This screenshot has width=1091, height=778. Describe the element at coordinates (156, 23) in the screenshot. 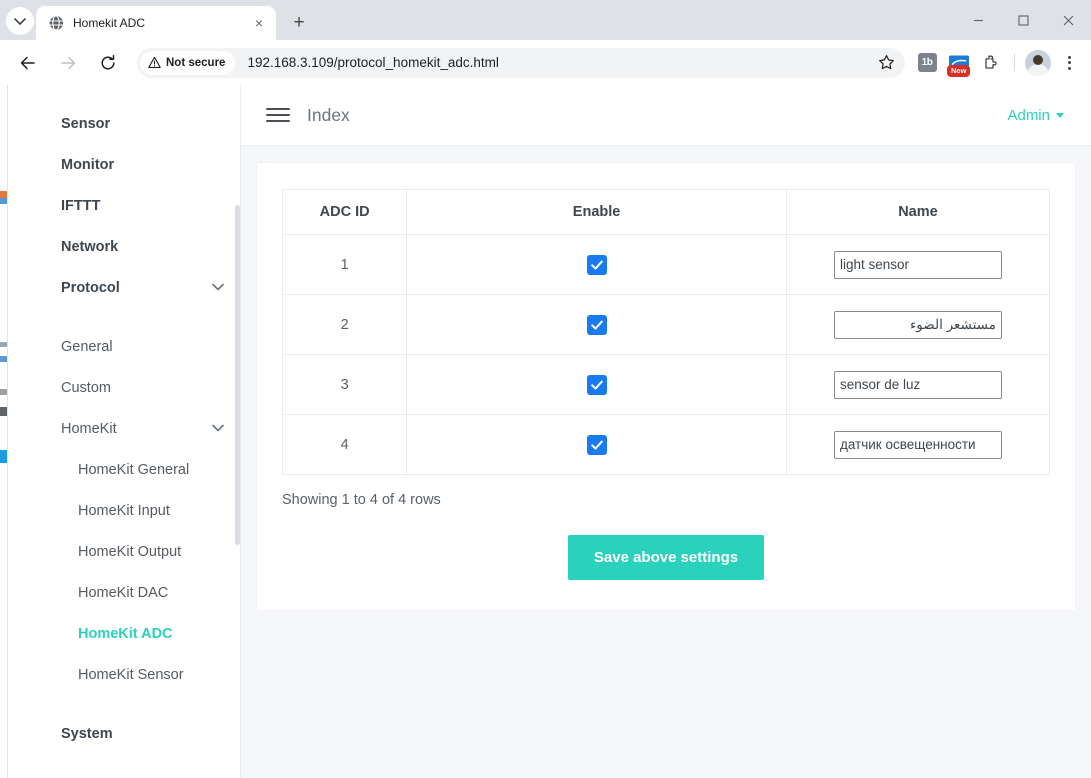

I see `browser-tab: Homekit ADC ×` at that location.